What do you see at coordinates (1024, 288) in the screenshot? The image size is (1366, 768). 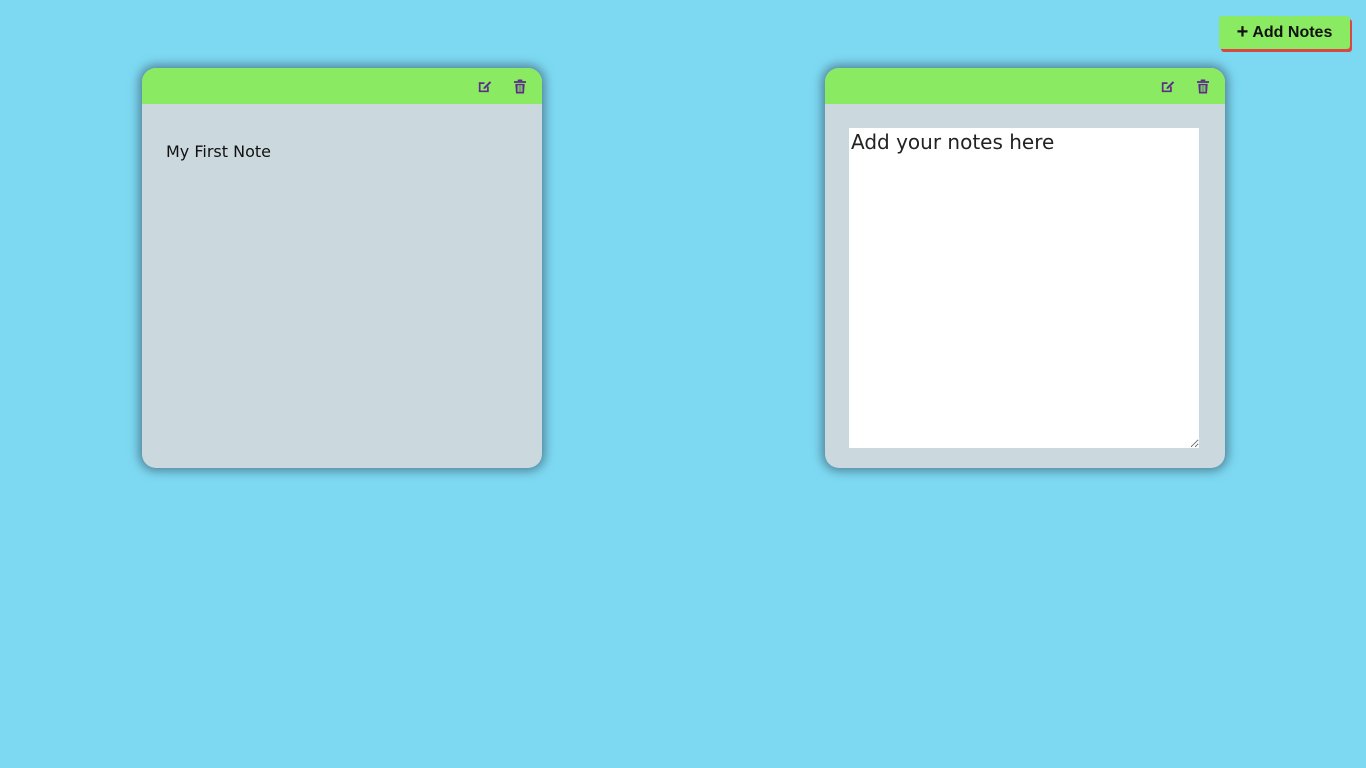 I see `note-textarea` at bounding box center [1024, 288].